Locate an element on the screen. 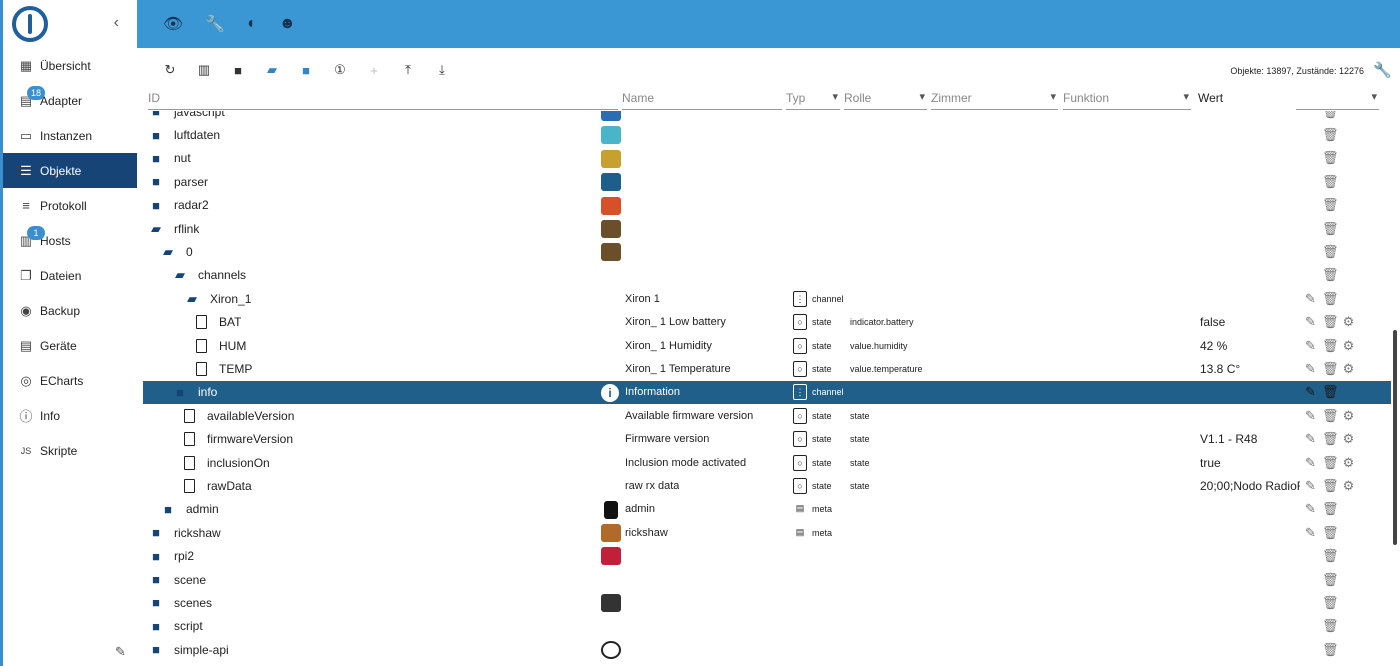 The width and height of the screenshot is (1400, 666). depth-level-icon: ① is located at coordinates (340, 70).